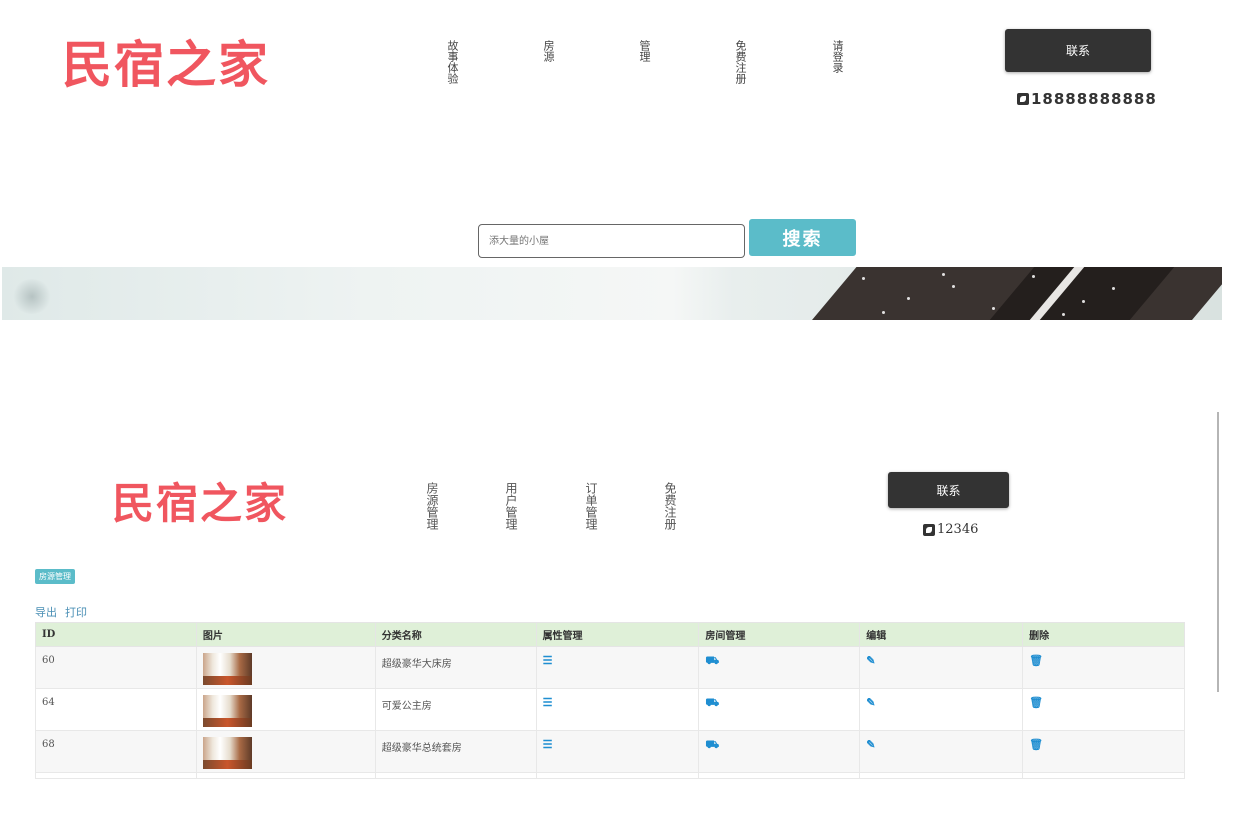  What do you see at coordinates (116, 751) in the screenshot?
I see `cell-id: 68` at bounding box center [116, 751].